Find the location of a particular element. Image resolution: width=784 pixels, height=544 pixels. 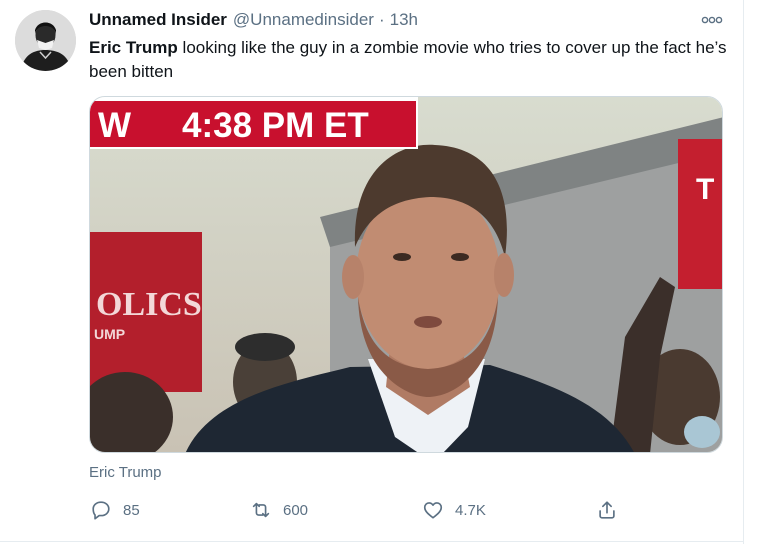

more-options-button is located at coordinates (712, 20).